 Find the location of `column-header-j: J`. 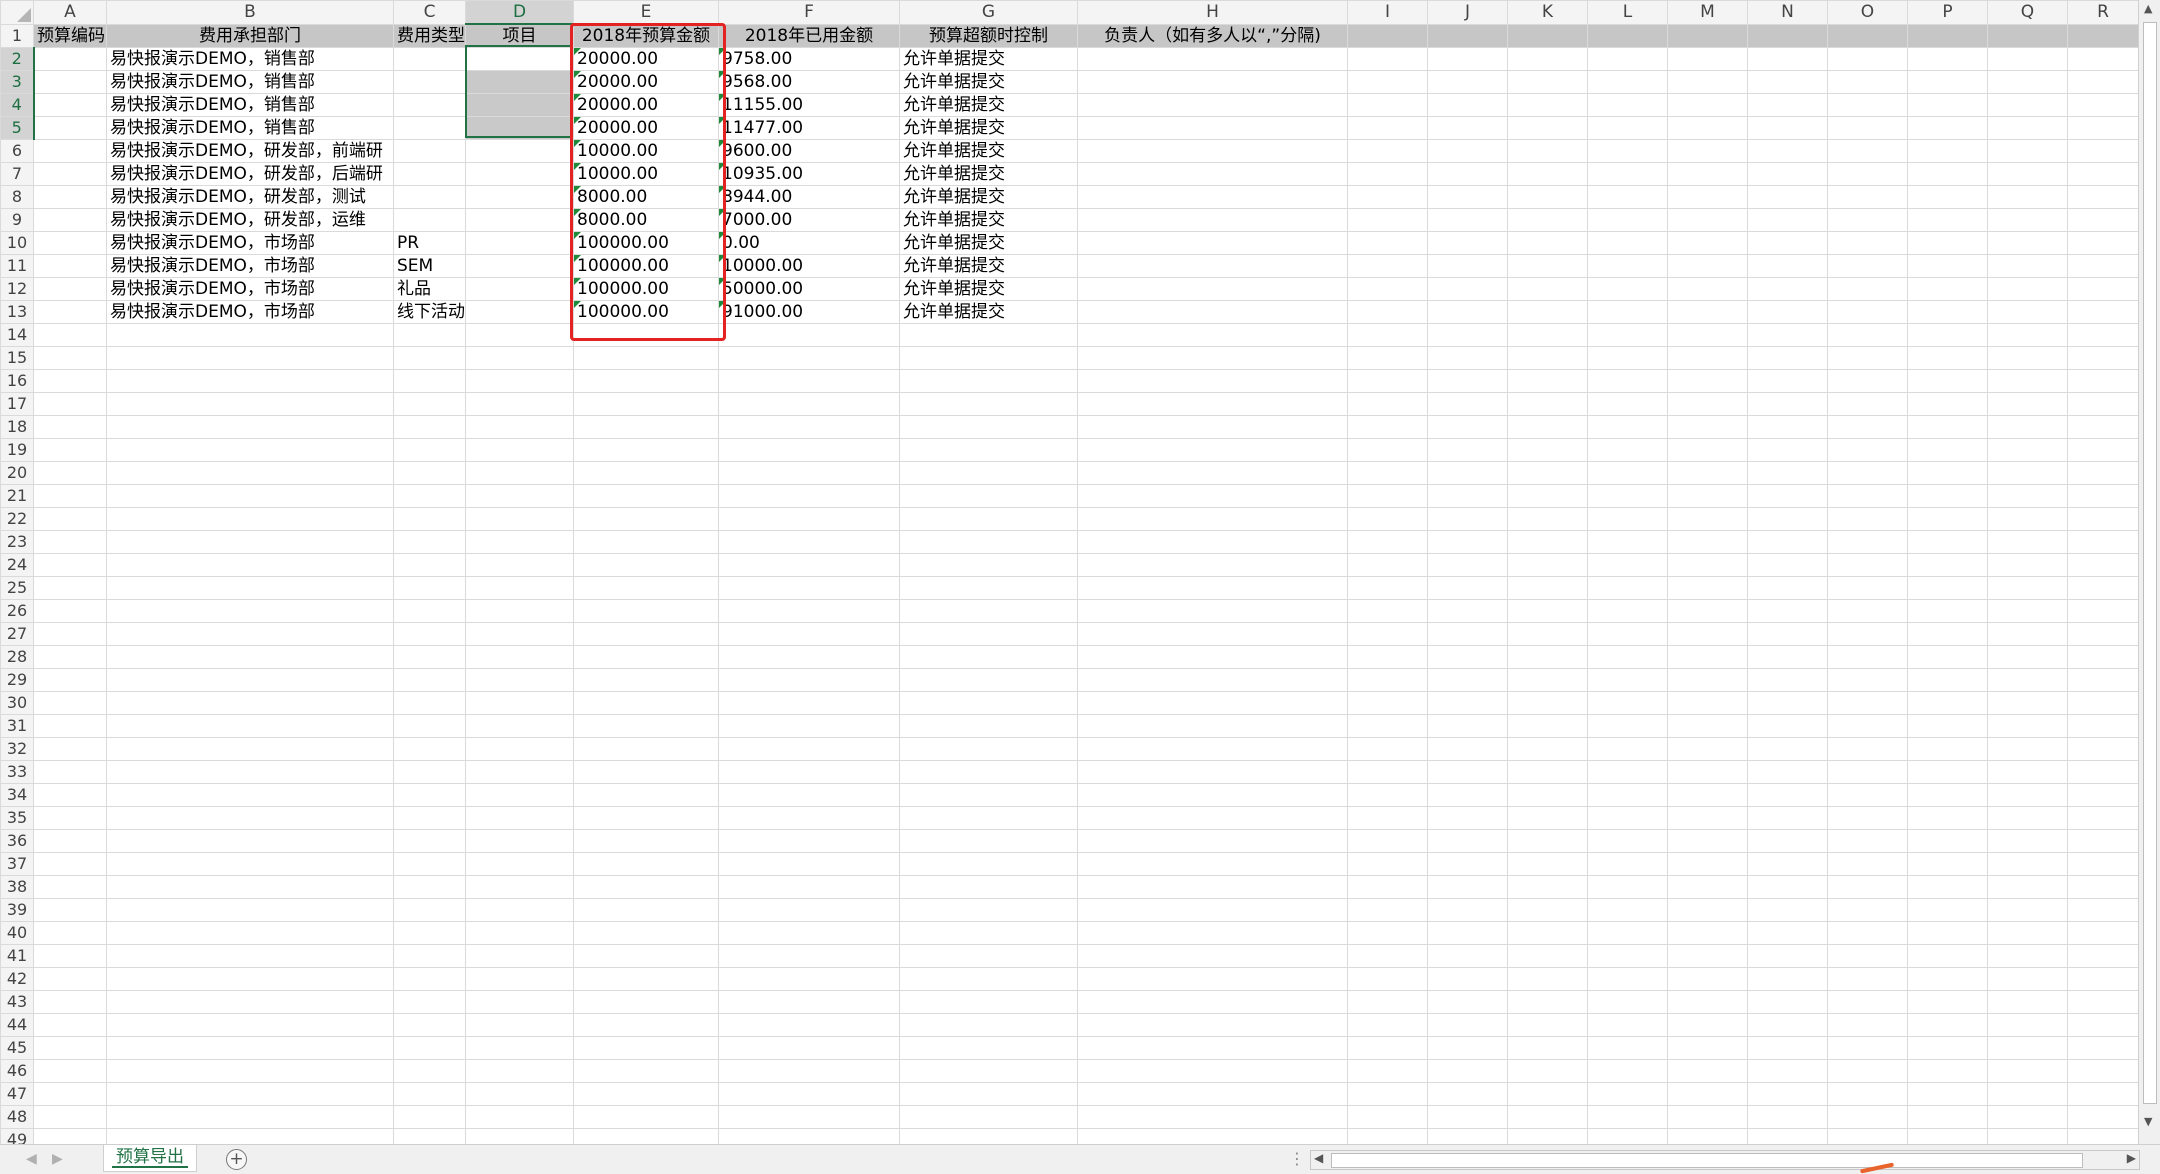

column-header-j: J is located at coordinates (1467, 12).